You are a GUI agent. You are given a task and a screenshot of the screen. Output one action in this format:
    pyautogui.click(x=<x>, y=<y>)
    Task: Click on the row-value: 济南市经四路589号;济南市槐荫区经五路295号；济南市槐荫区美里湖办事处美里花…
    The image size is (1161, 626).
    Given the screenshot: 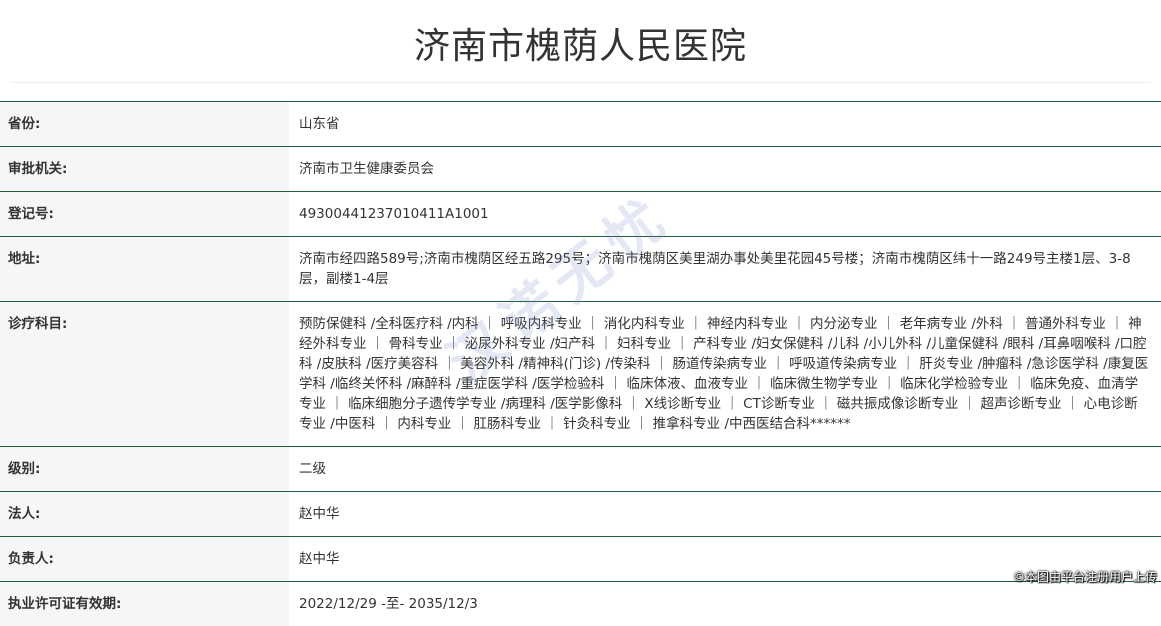 What is the action you would take?
    pyautogui.click(x=715, y=269)
    